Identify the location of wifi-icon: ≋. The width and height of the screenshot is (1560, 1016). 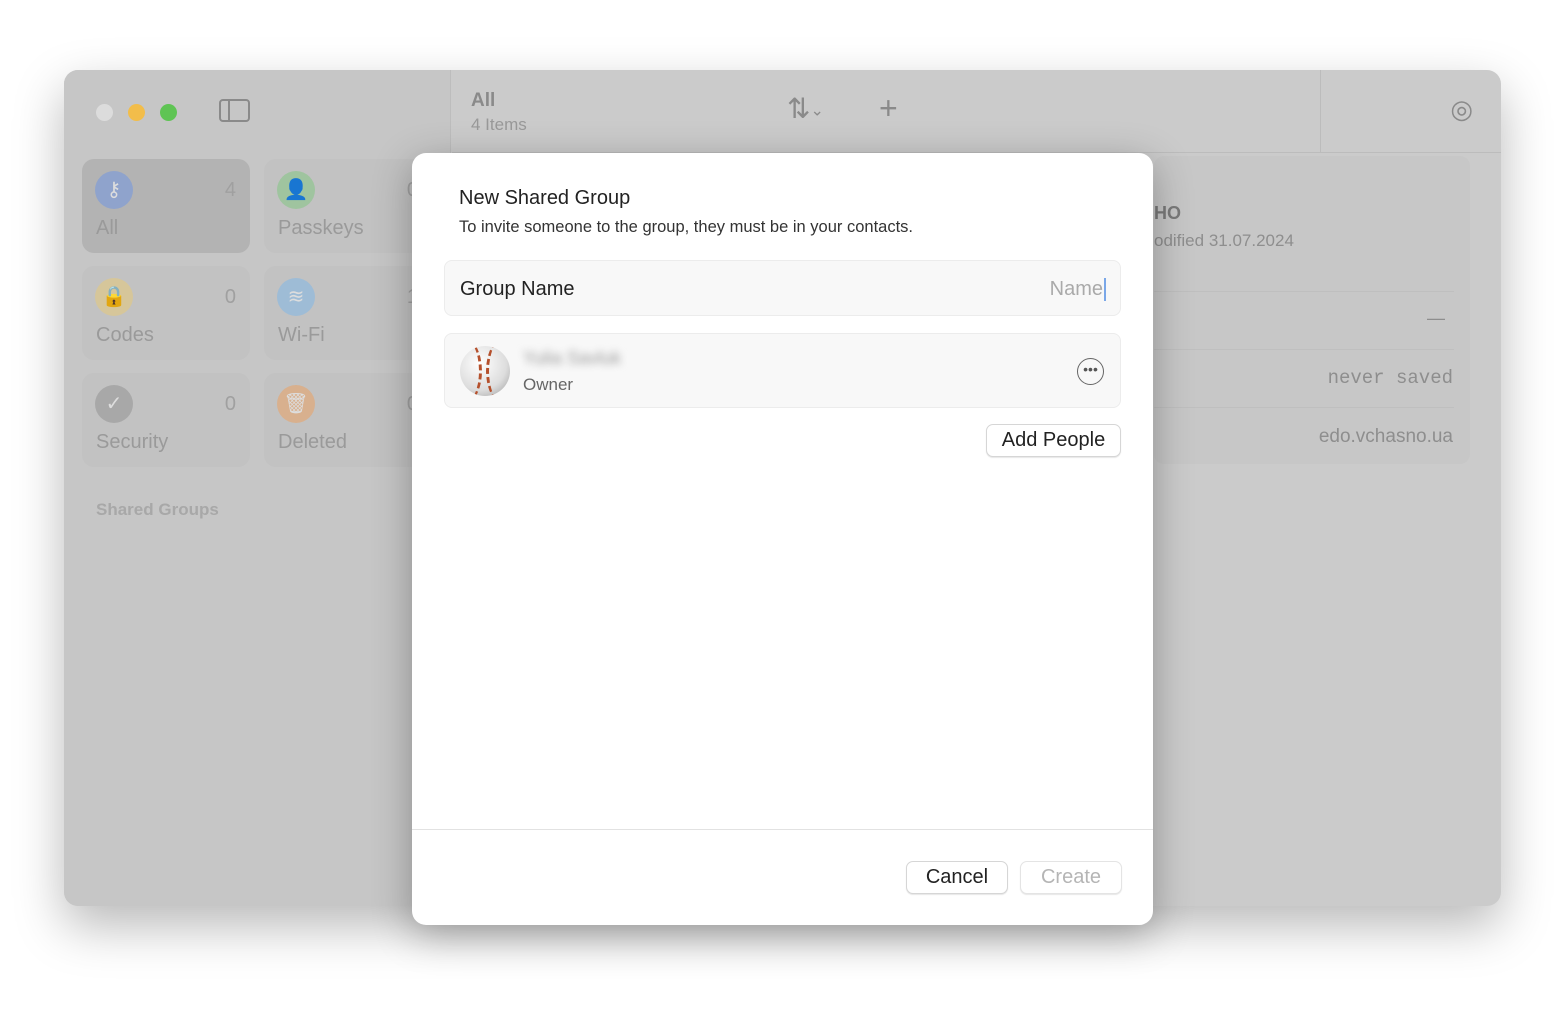
(296, 297).